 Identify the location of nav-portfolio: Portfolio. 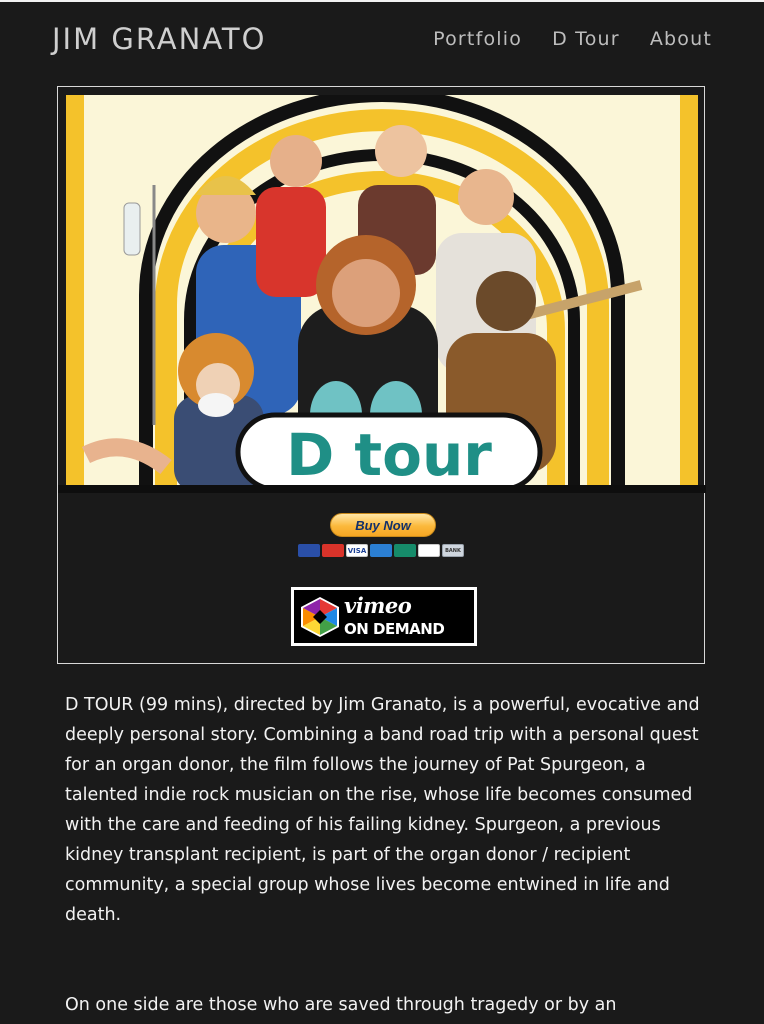
(477, 39).